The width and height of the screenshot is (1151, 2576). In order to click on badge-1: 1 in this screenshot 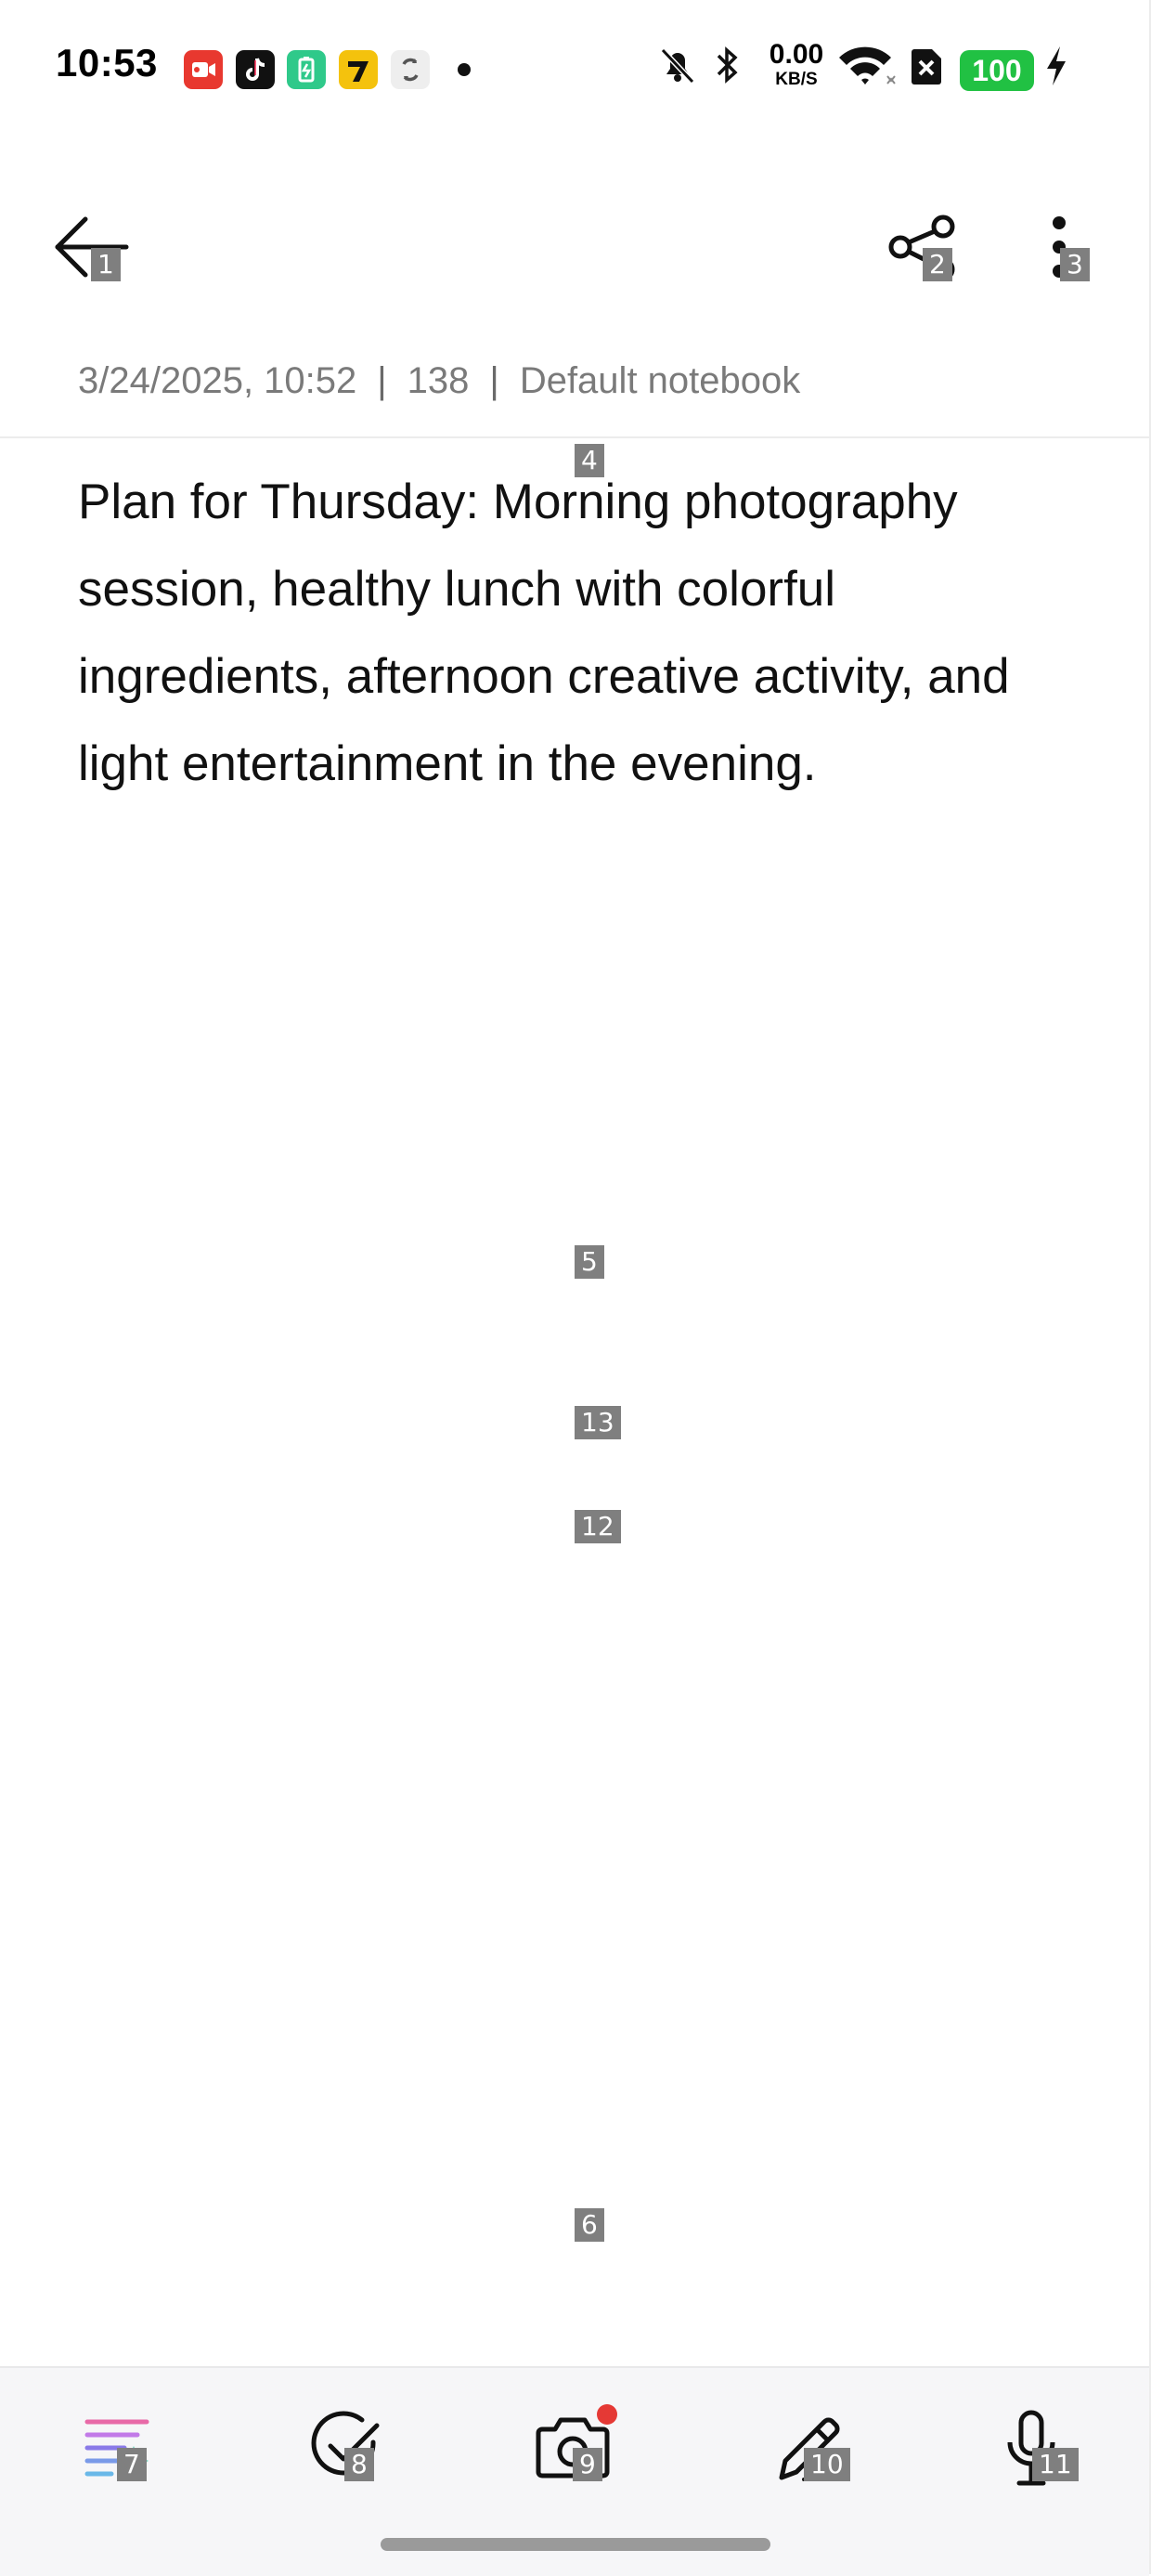, I will do `click(106, 264)`.